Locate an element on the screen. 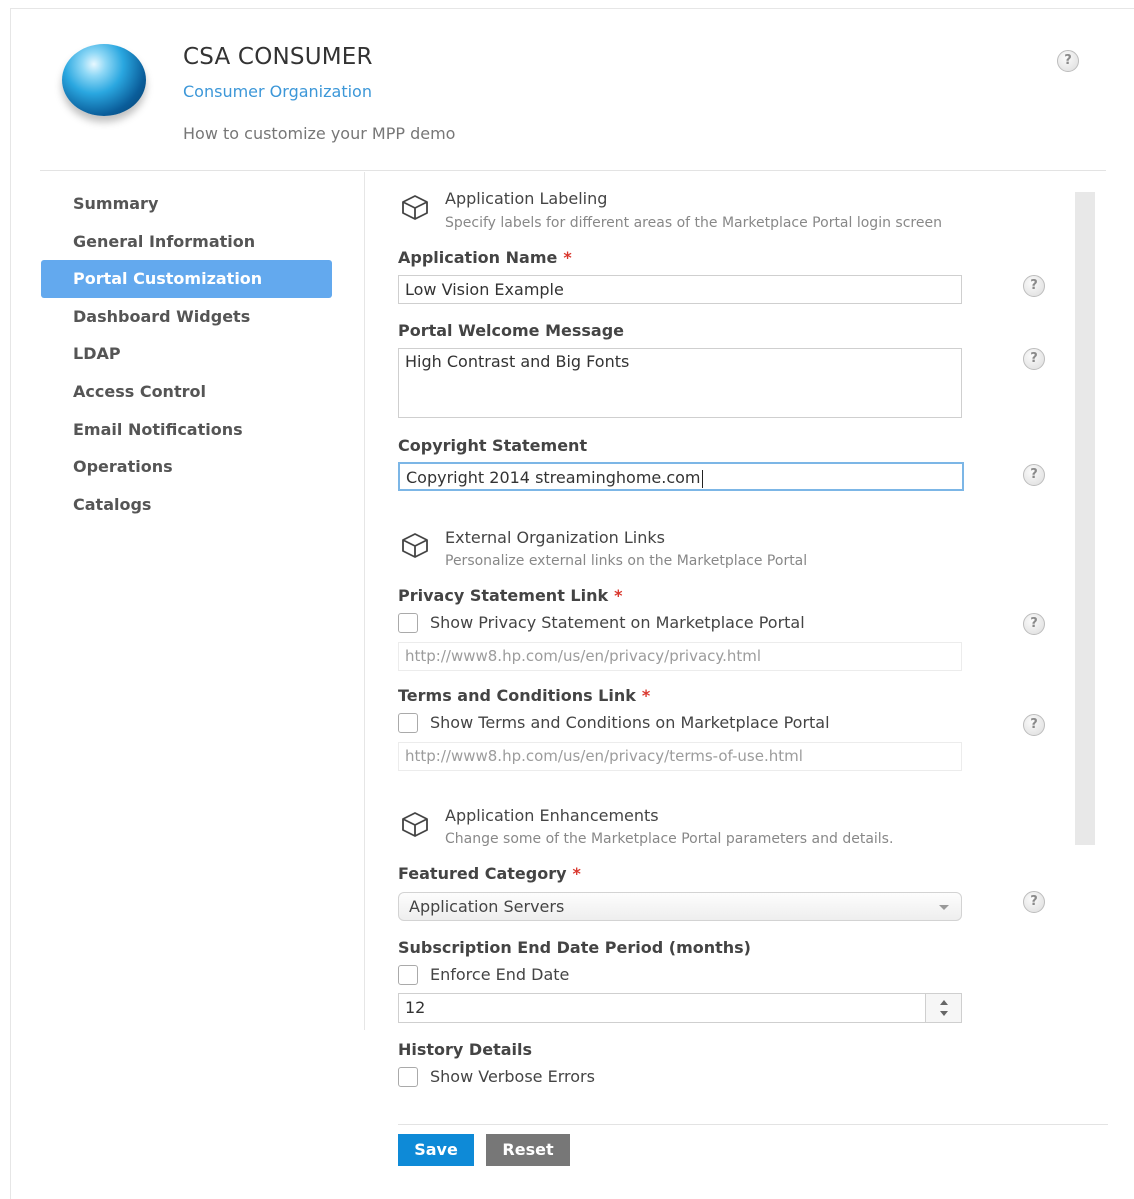 The image size is (1134, 1199). sidebar-item-operations: Operations is located at coordinates (186, 467).